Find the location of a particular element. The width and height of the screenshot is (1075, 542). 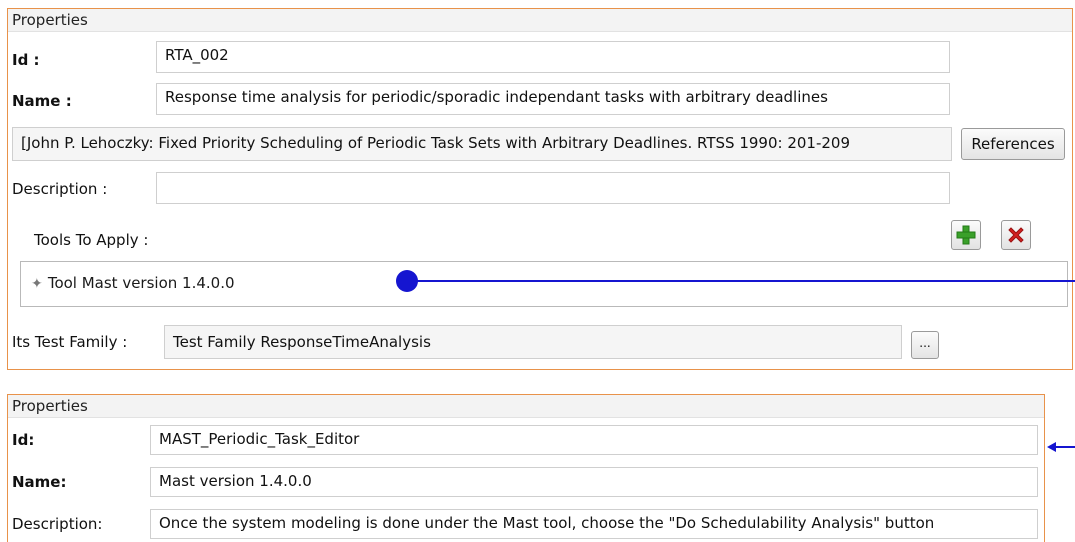

description-label: Description : is located at coordinates (60, 189).